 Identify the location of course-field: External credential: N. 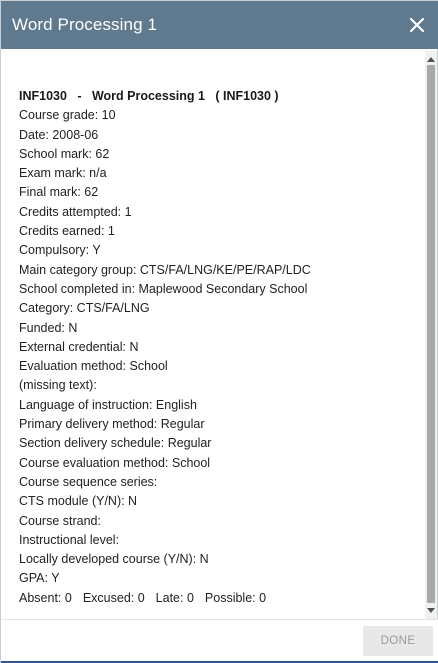
(79, 346).